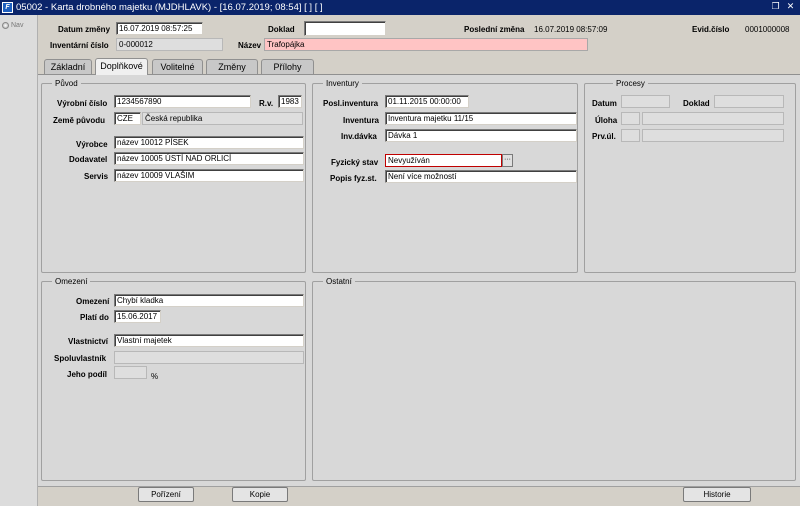 Image resolution: width=800 pixels, height=506 pixels. Describe the element at coordinates (351, 103) in the screenshot. I see `posl-inventura-label: Posl.inventura` at that location.